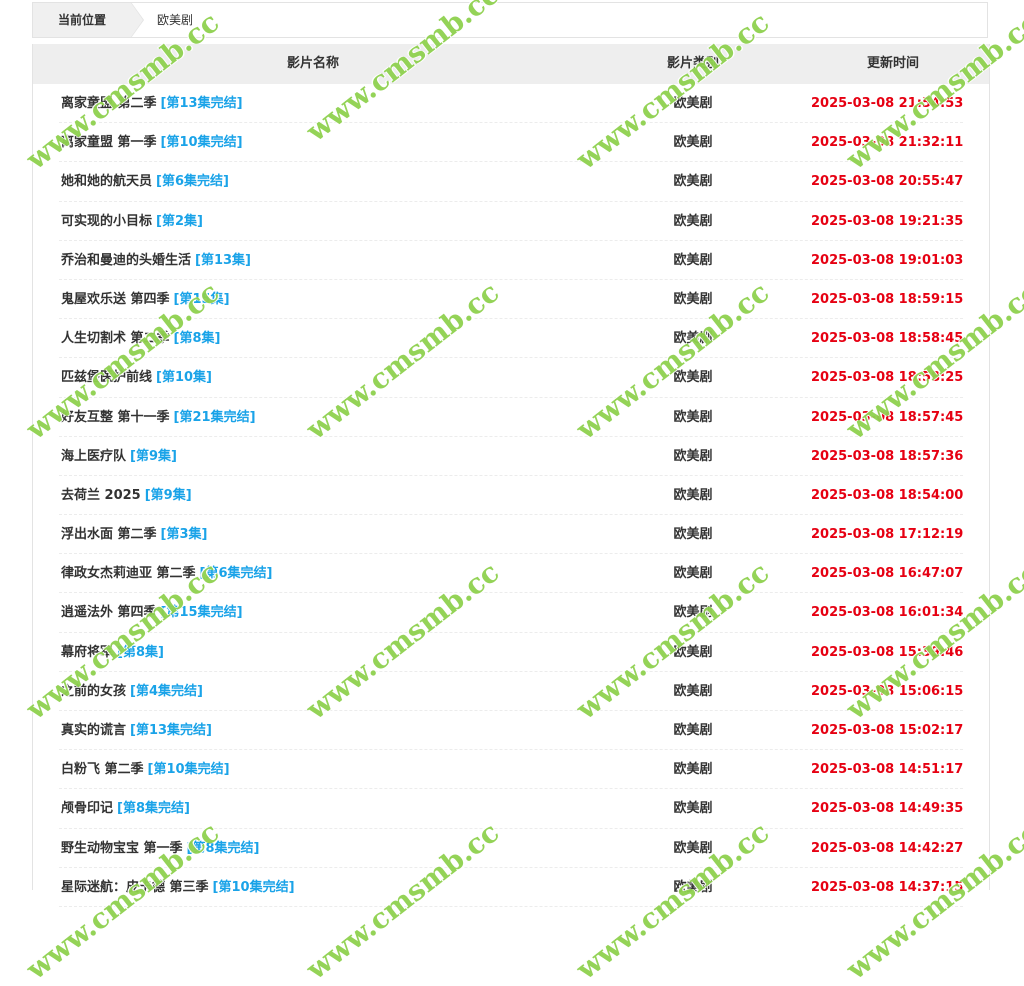 Image resolution: width=1024 pixels, height=986 pixels. What do you see at coordinates (511, 182) in the screenshot?
I see `table-row: 她和她的航天员 [第6集完结] 欧美剧 2025-03-08 20:55:47` at bounding box center [511, 182].